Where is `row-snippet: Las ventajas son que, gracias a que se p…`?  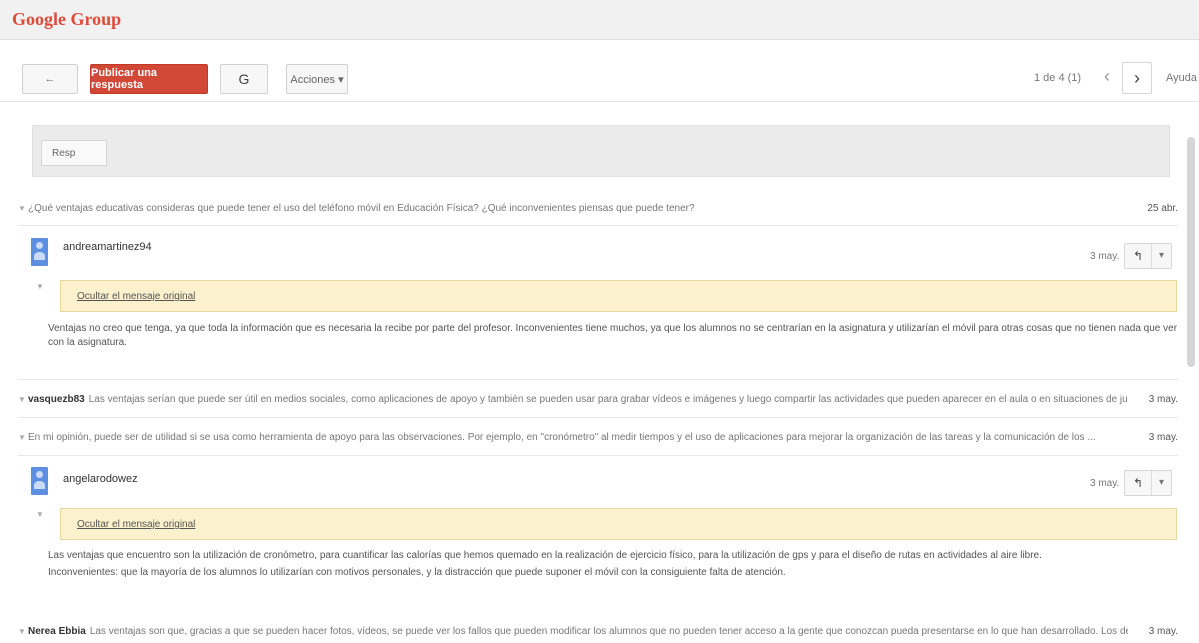
row-snippet: Las ventajas son que, gracias a que se p… is located at coordinates (608, 631).